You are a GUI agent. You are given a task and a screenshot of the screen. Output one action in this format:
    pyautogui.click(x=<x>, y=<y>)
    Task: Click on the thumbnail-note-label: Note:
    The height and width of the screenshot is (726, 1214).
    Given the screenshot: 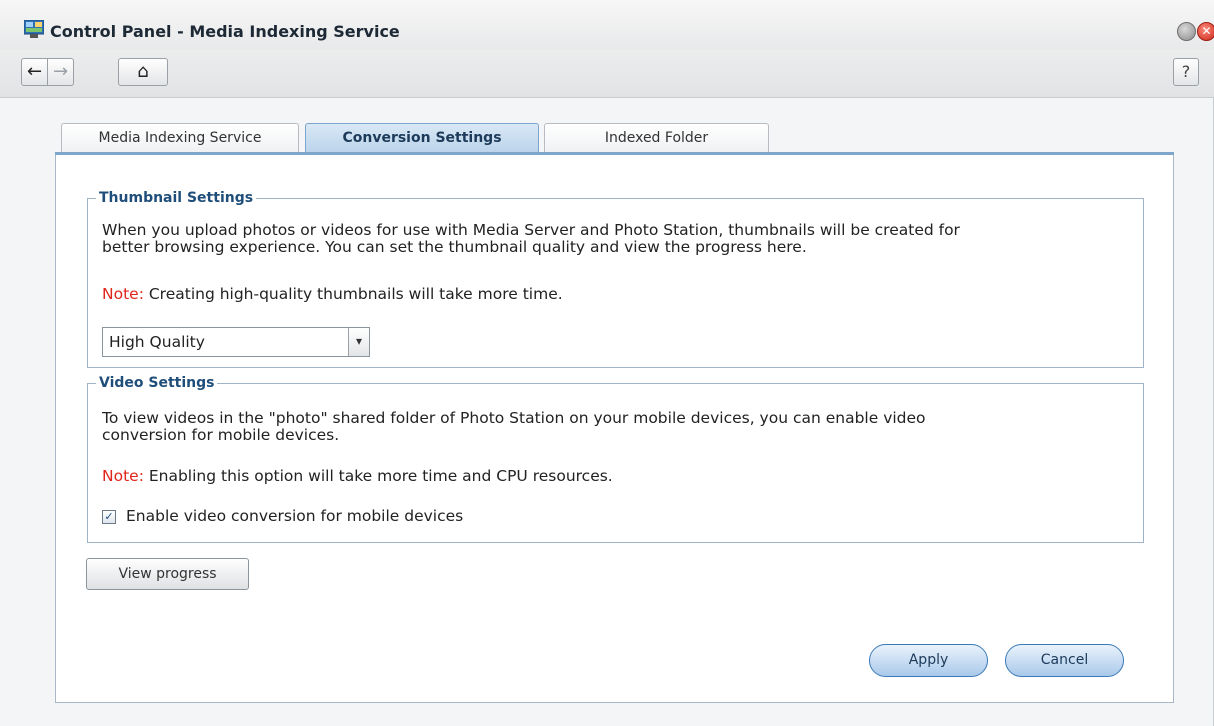 What is the action you would take?
    pyautogui.click(x=123, y=294)
    